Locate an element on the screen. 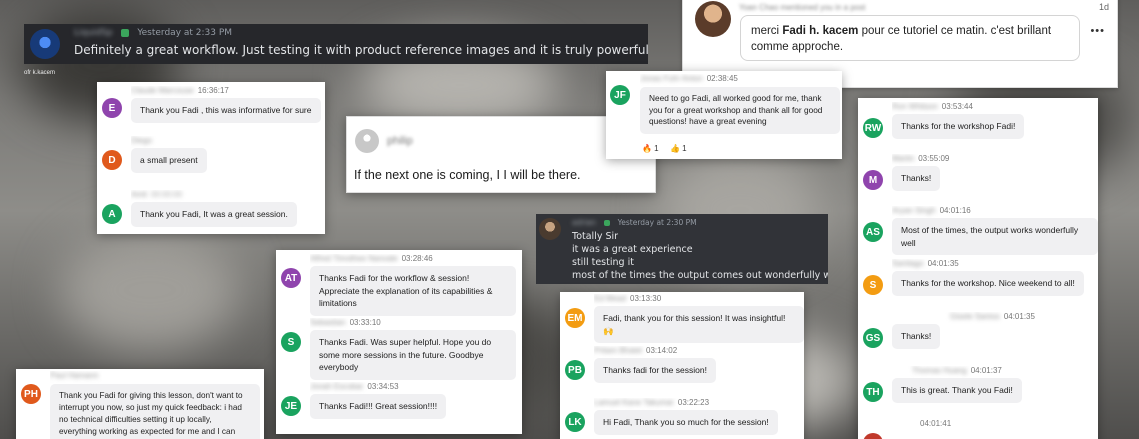 The width and height of the screenshot is (1139, 439). chat-message: GS Gisele Santos 04:01:35 Thanks! is located at coordinates (978, 330).